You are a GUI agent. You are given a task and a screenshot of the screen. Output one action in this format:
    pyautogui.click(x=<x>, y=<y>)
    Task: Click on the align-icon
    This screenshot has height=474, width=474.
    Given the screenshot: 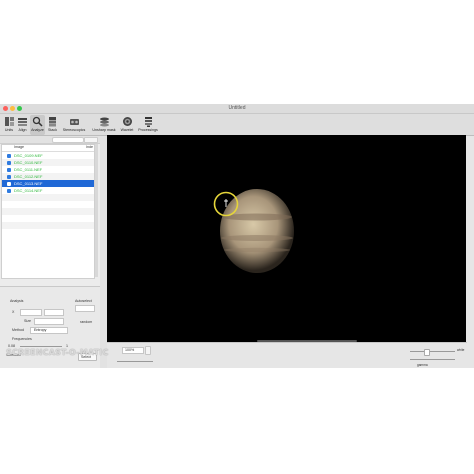 What is the action you would take?
    pyautogui.click(x=22, y=122)
    